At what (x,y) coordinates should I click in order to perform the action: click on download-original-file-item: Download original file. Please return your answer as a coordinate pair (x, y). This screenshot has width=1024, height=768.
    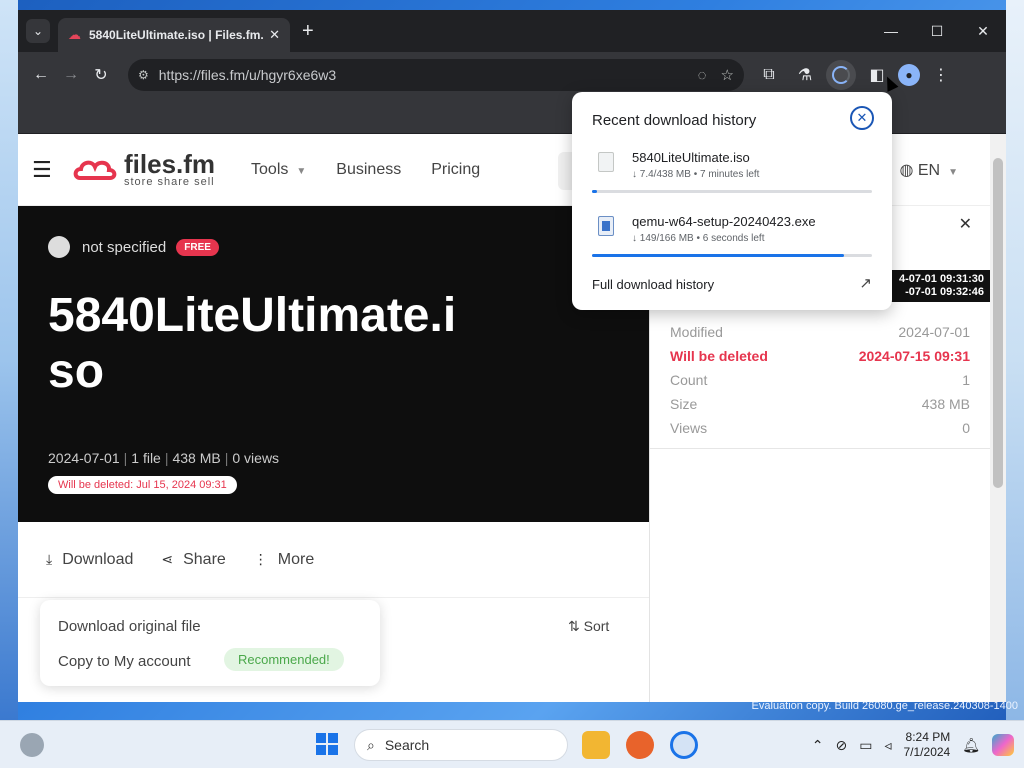
    Looking at the image, I should click on (129, 626).